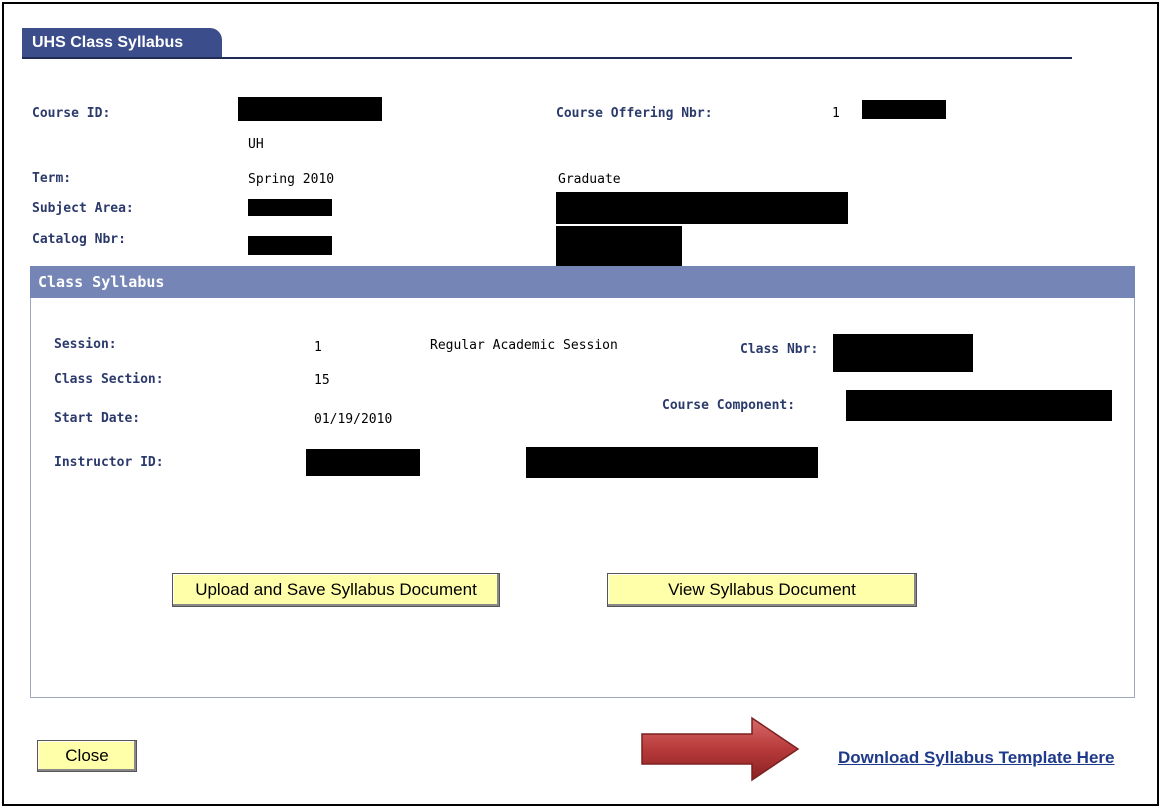 The width and height of the screenshot is (1164, 810). I want to click on term-label: Term:, so click(52, 178).